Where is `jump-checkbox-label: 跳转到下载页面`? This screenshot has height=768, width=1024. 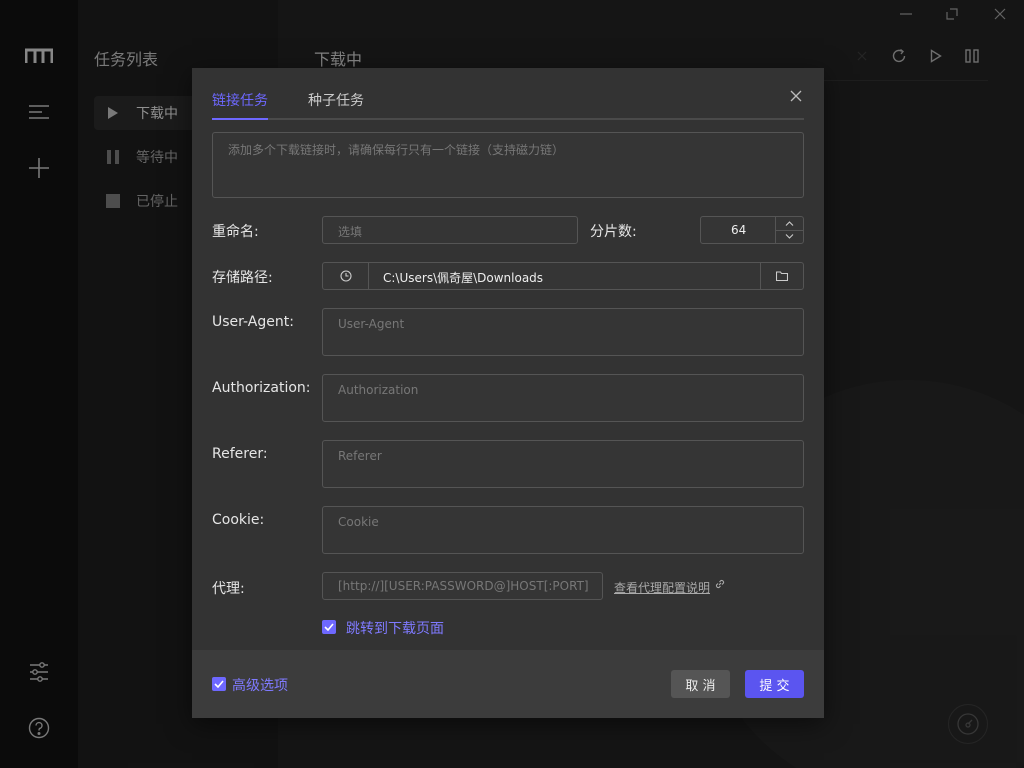 jump-checkbox-label: 跳转到下载页面 is located at coordinates (395, 628).